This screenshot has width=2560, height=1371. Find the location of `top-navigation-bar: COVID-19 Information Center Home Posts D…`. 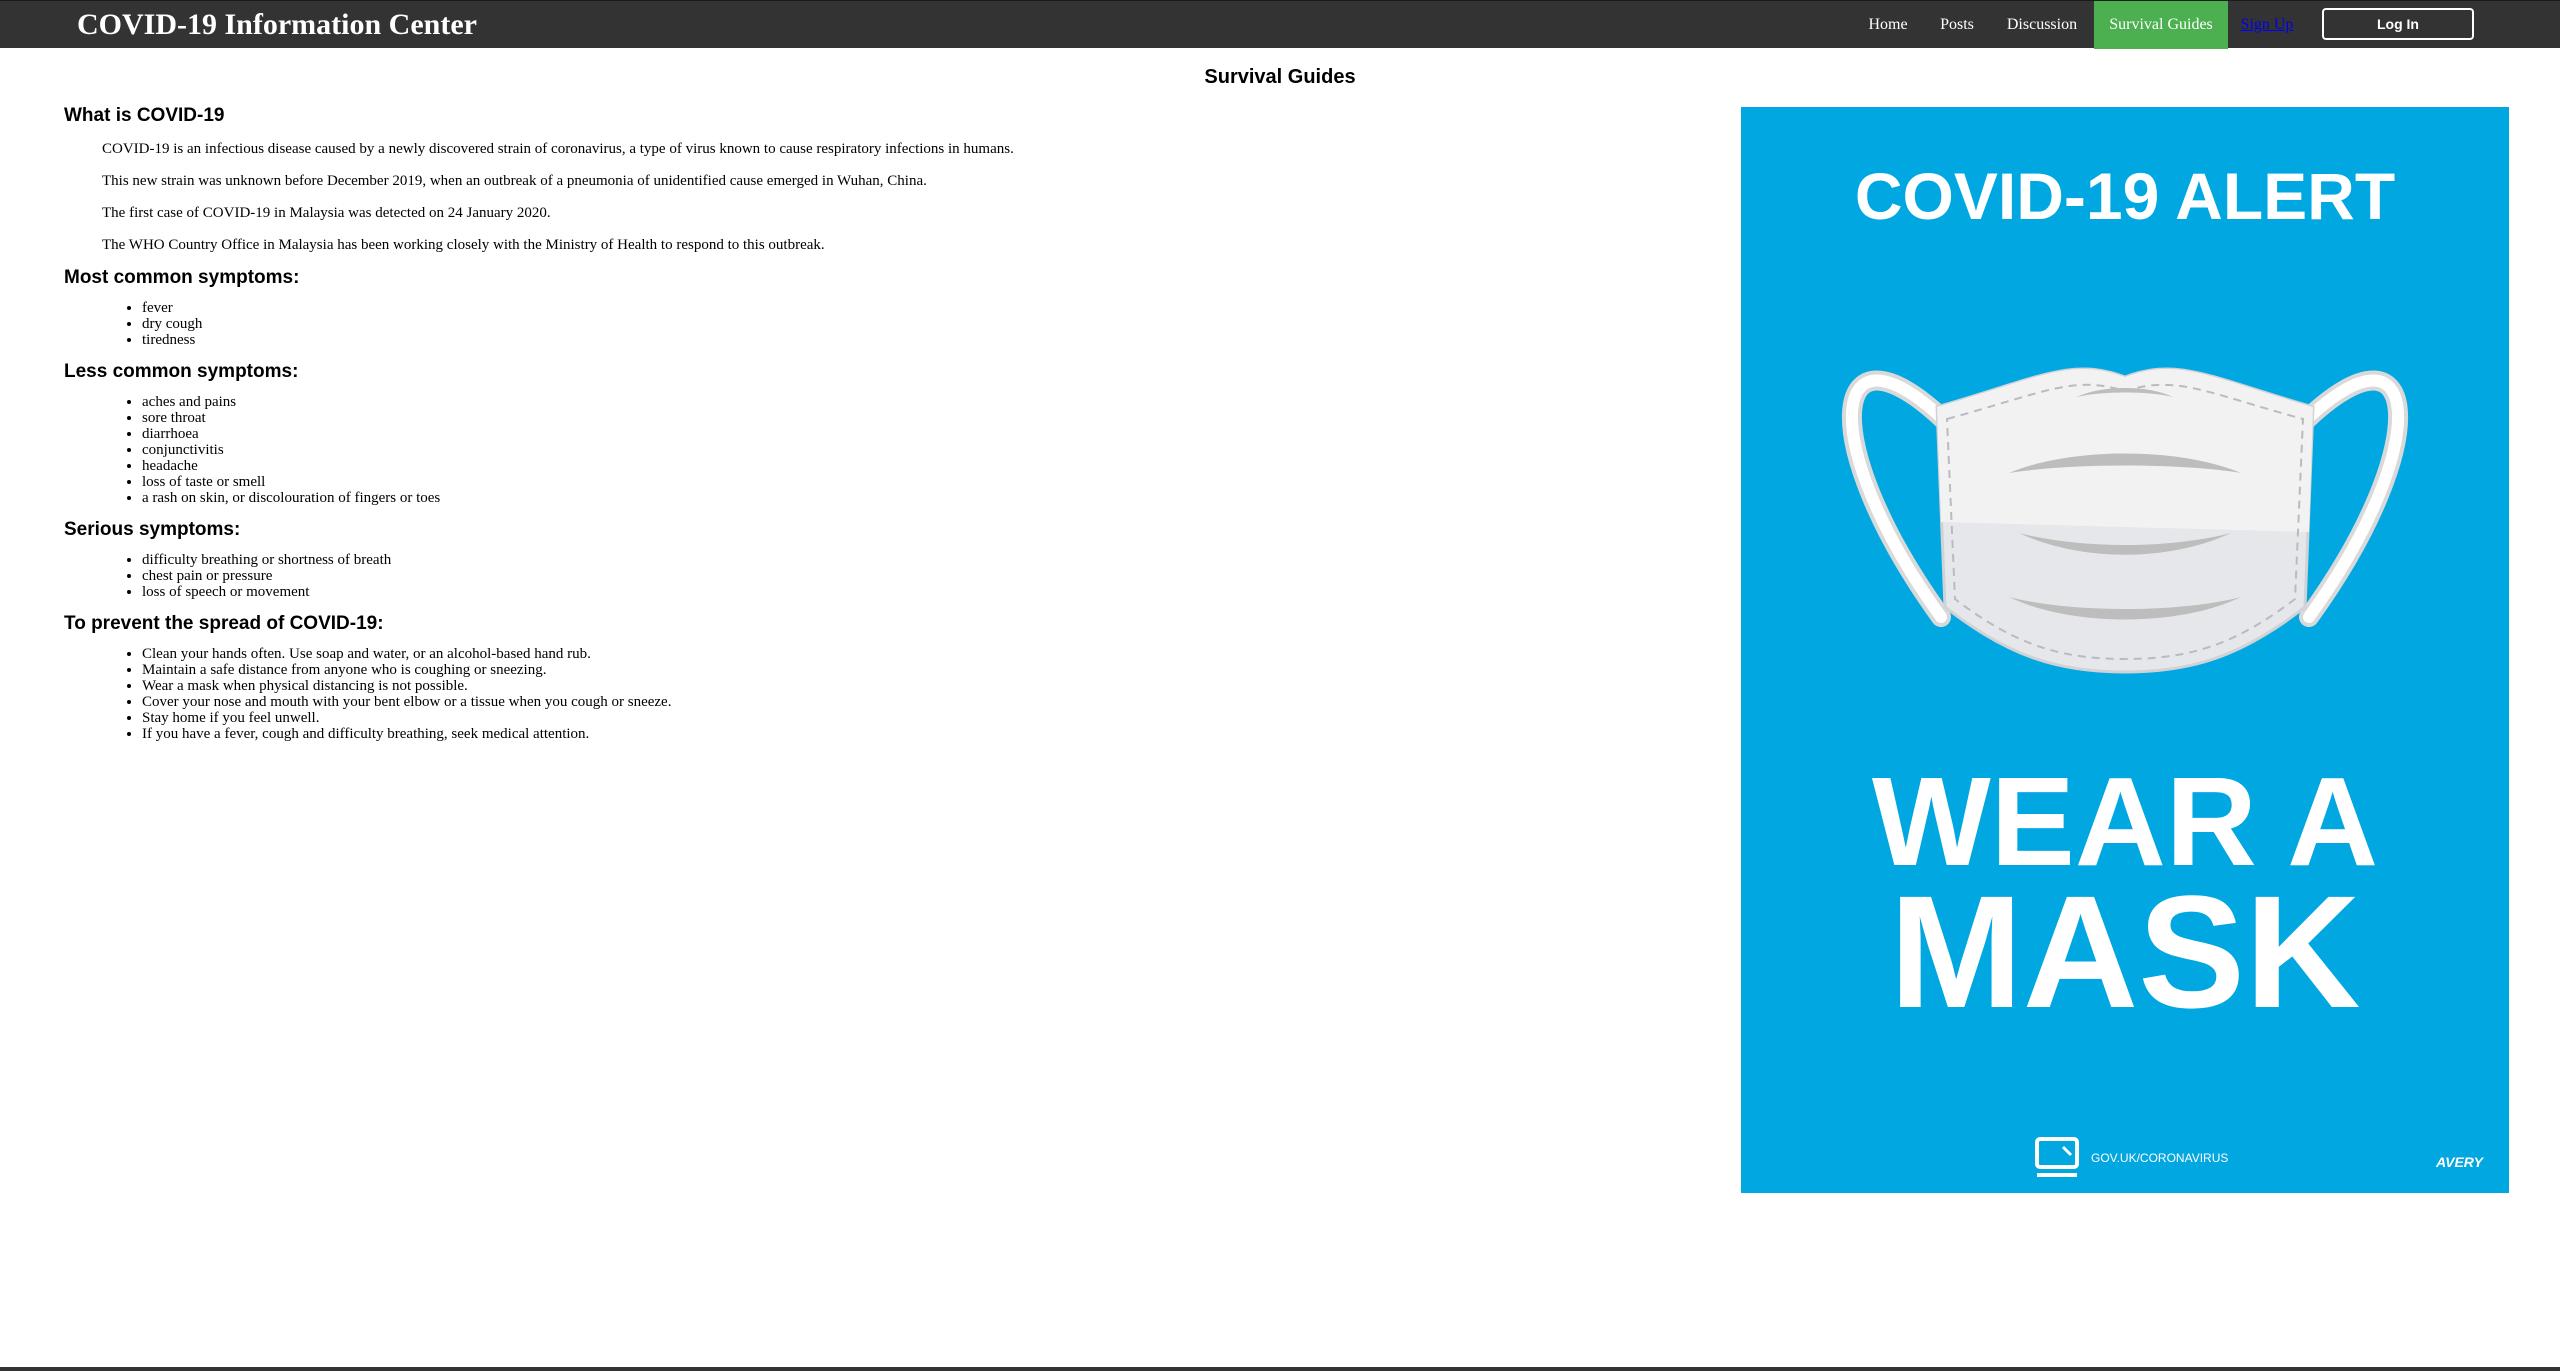

top-navigation-bar: COVID-19 Information Center Home Posts D… is located at coordinates (1280, 24).